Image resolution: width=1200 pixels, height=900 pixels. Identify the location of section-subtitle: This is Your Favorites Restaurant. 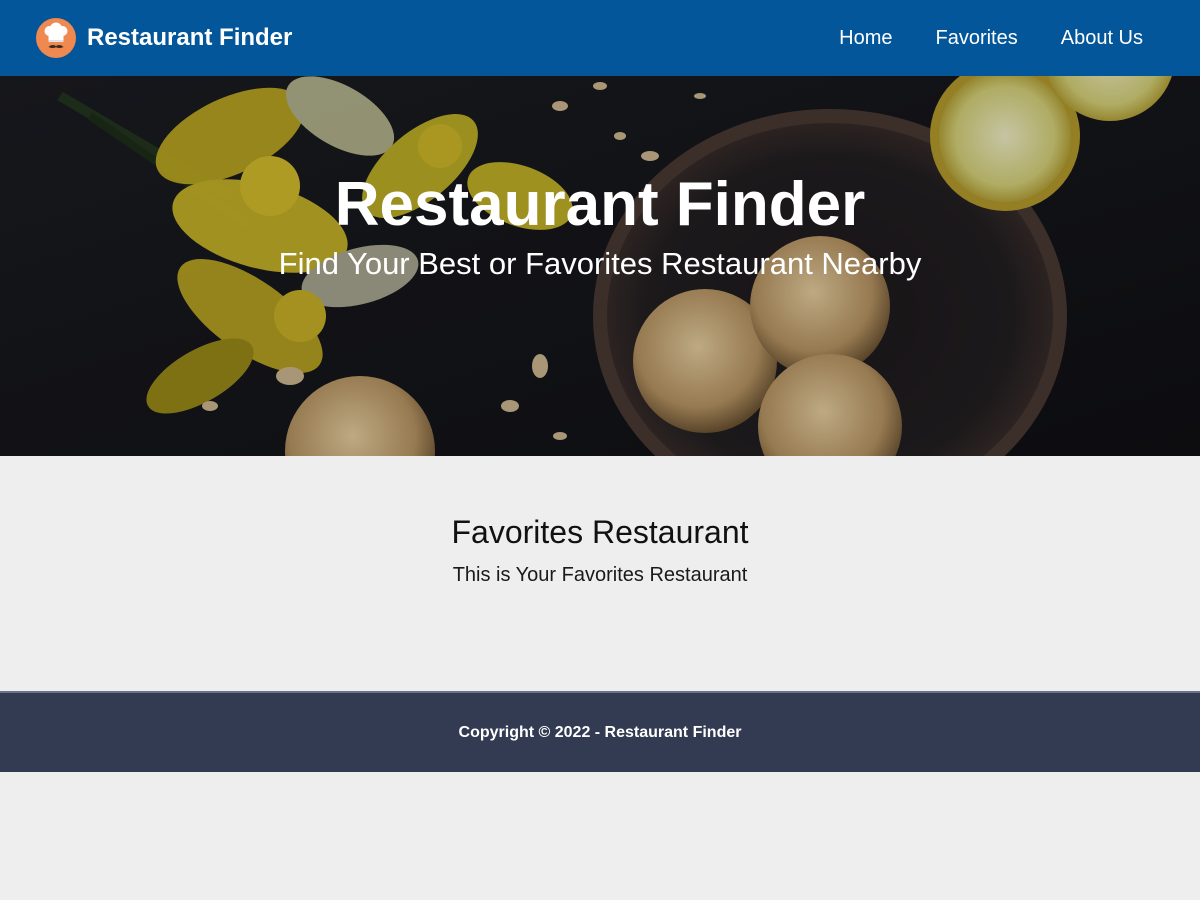
(600, 575).